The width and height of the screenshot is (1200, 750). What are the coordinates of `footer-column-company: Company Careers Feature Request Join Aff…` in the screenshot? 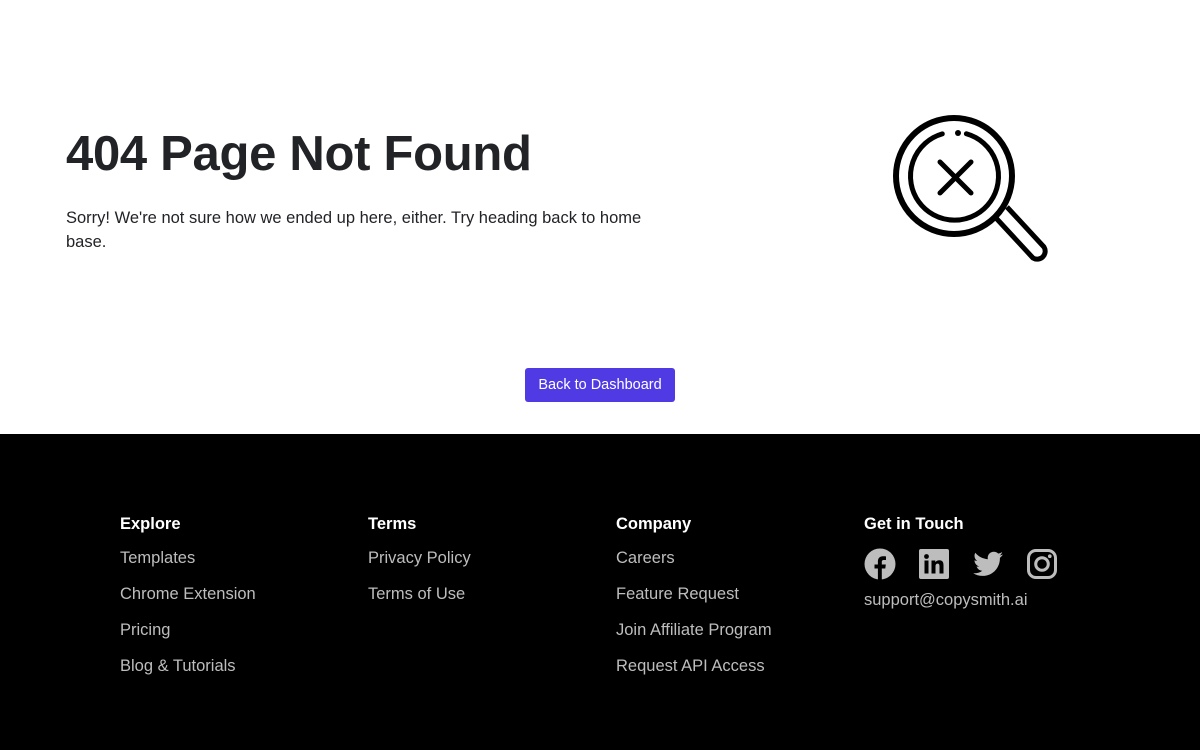 It's located at (694, 603).